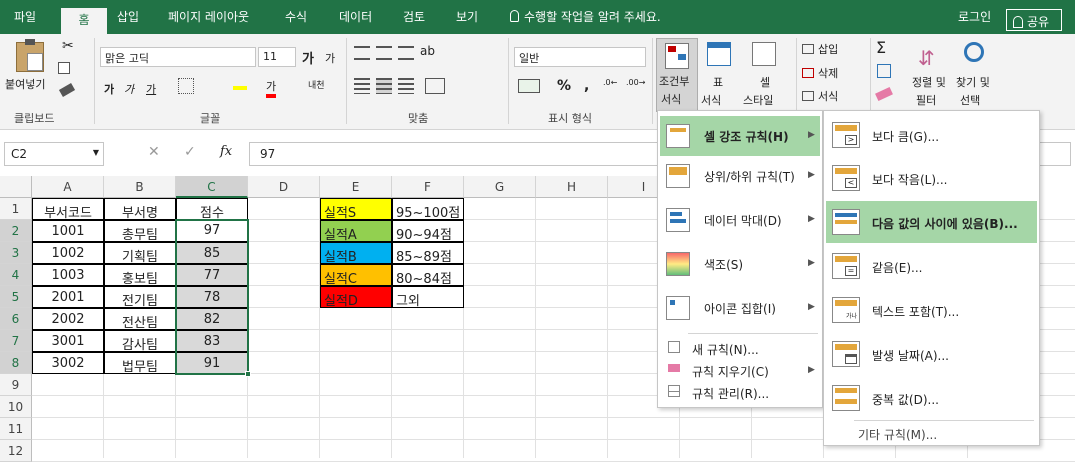 The width and height of the screenshot is (1075, 462). Describe the element at coordinates (84, 21) in the screenshot. I see `tab-home: 홈` at that location.